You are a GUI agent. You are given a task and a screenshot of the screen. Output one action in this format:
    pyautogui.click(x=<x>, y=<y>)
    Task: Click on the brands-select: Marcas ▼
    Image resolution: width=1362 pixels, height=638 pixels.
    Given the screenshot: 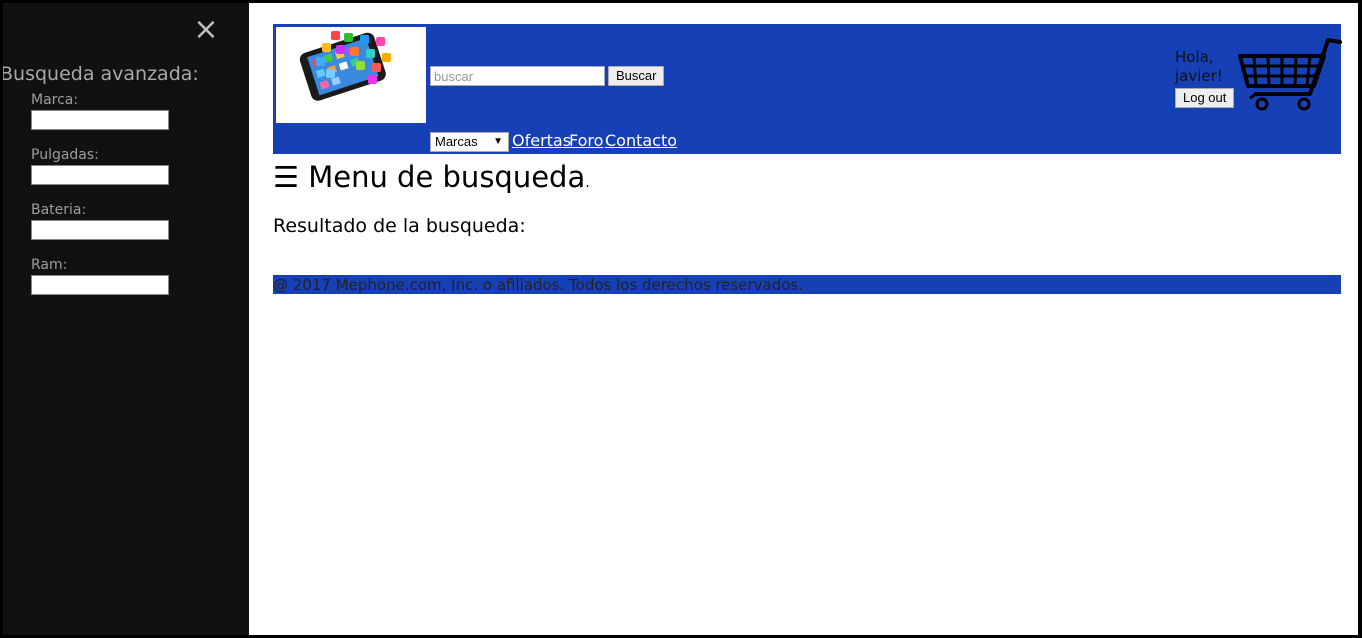 What is the action you would take?
    pyautogui.click(x=469, y=142)
    